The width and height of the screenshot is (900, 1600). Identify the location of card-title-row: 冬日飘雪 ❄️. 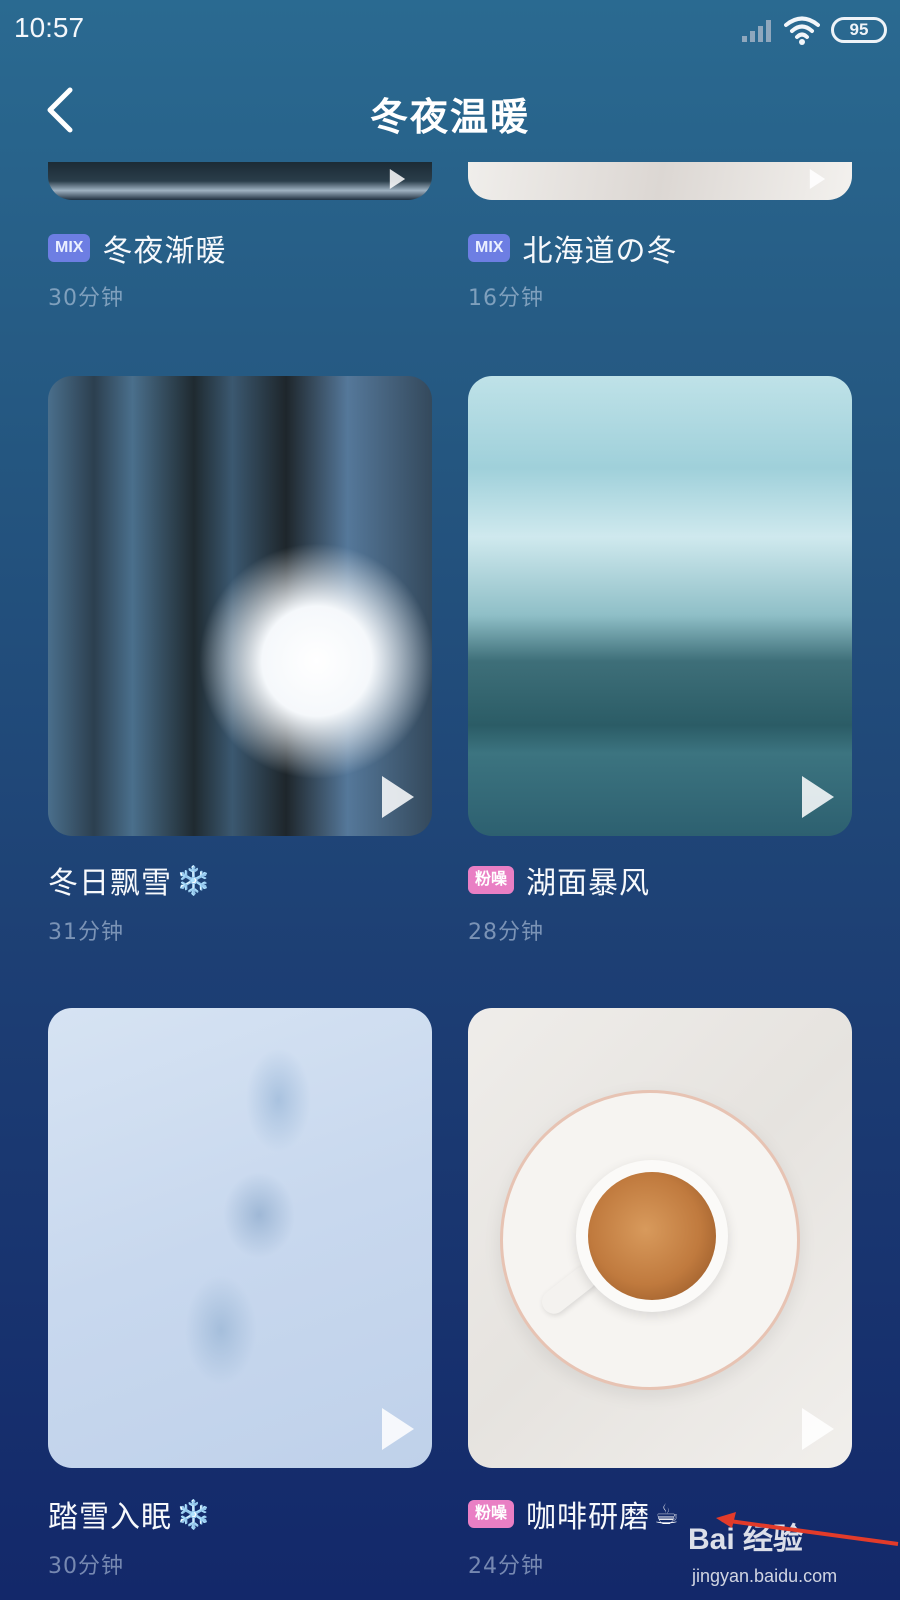
(129, 880).